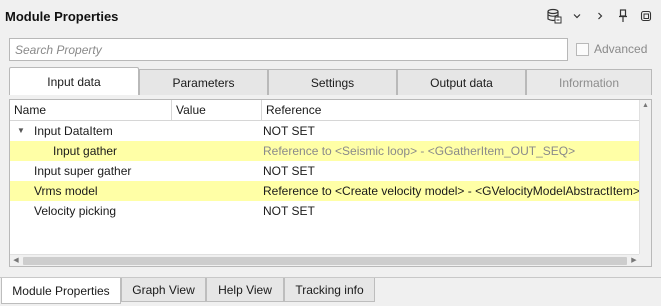 This screenshot has width=661, height=306. What do you see at coordinates (61, 291) in the screenshot?
I see `tab-module-properties: Module Properties` at bounding box center [61, 291].